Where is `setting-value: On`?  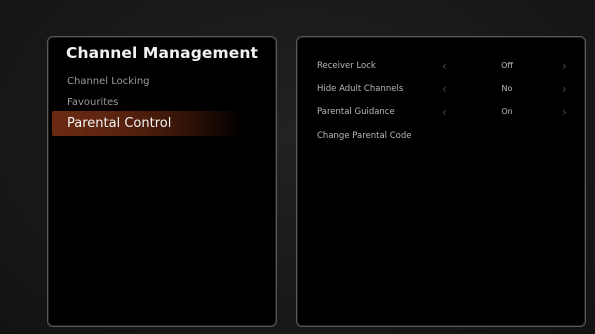 setting-value: On is located at coordinates (507, 111).